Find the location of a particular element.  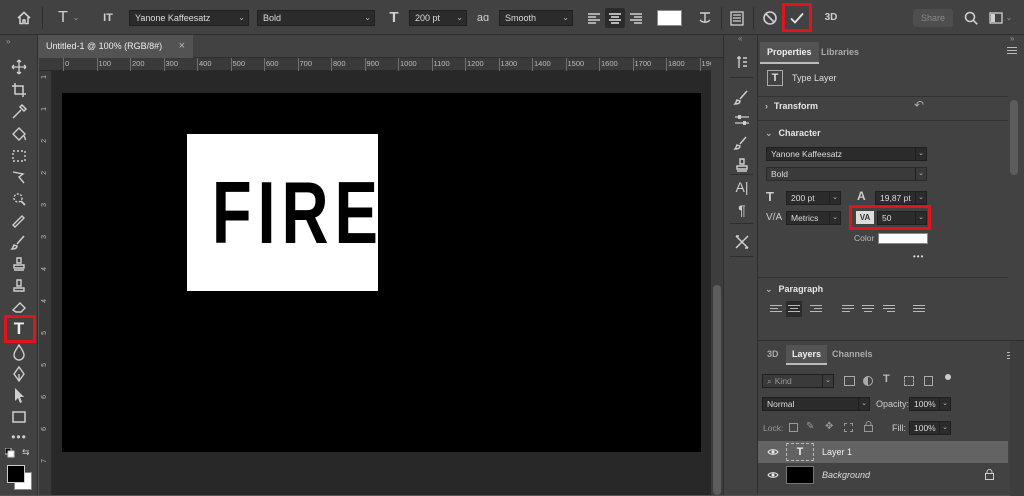

lock-all-icon is located at coordinates (868, 426).